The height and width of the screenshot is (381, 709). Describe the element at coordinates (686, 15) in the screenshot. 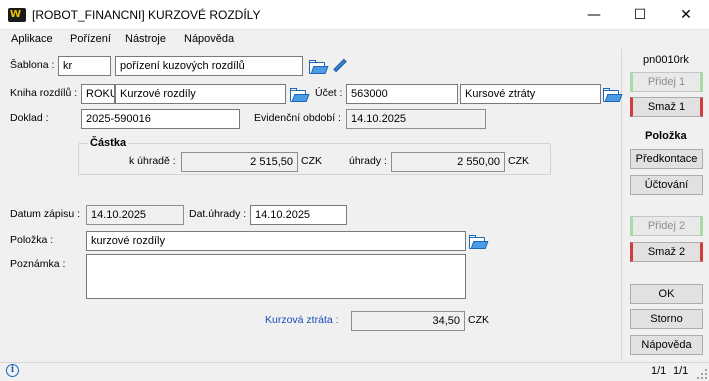

I see `close-icon: ✕` at that location.